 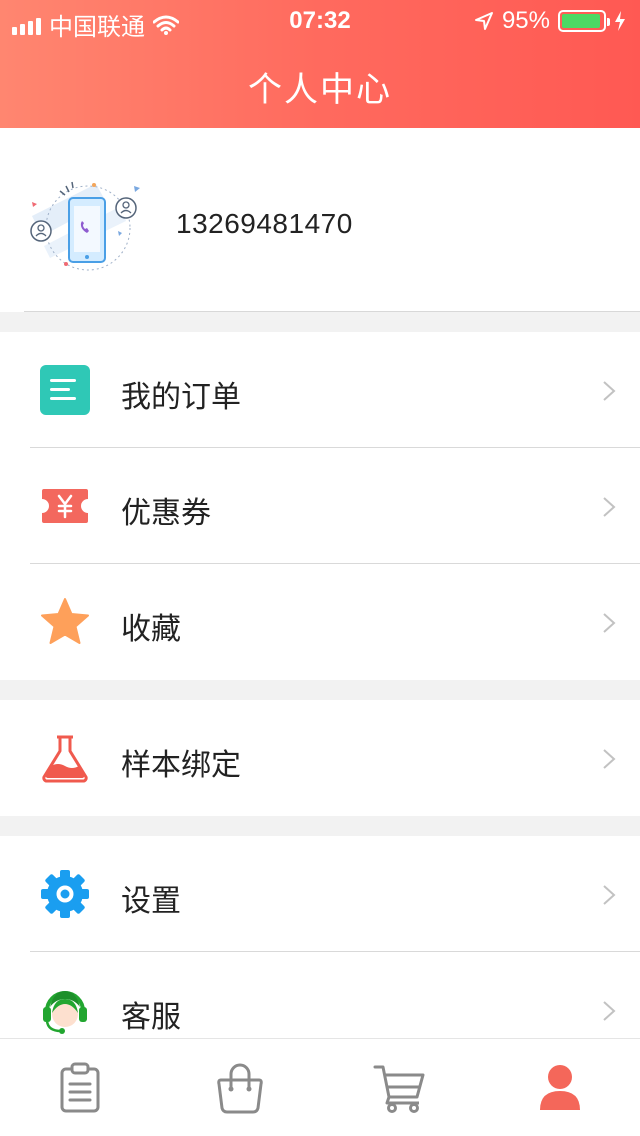 What do you see at coordinates (525, 20) in the screenshot?
I see `battery-percent: 95%` at bounding box center [525, 20].